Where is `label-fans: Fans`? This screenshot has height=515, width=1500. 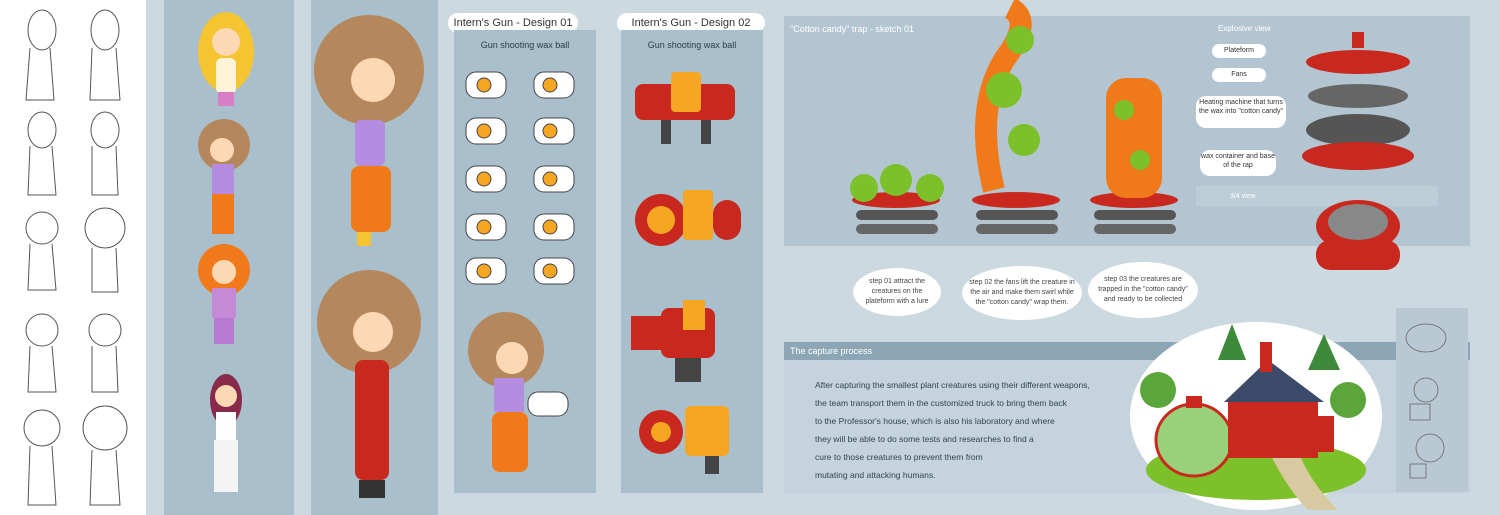
label-fans: Fans is located at coordinates (1239, 75).